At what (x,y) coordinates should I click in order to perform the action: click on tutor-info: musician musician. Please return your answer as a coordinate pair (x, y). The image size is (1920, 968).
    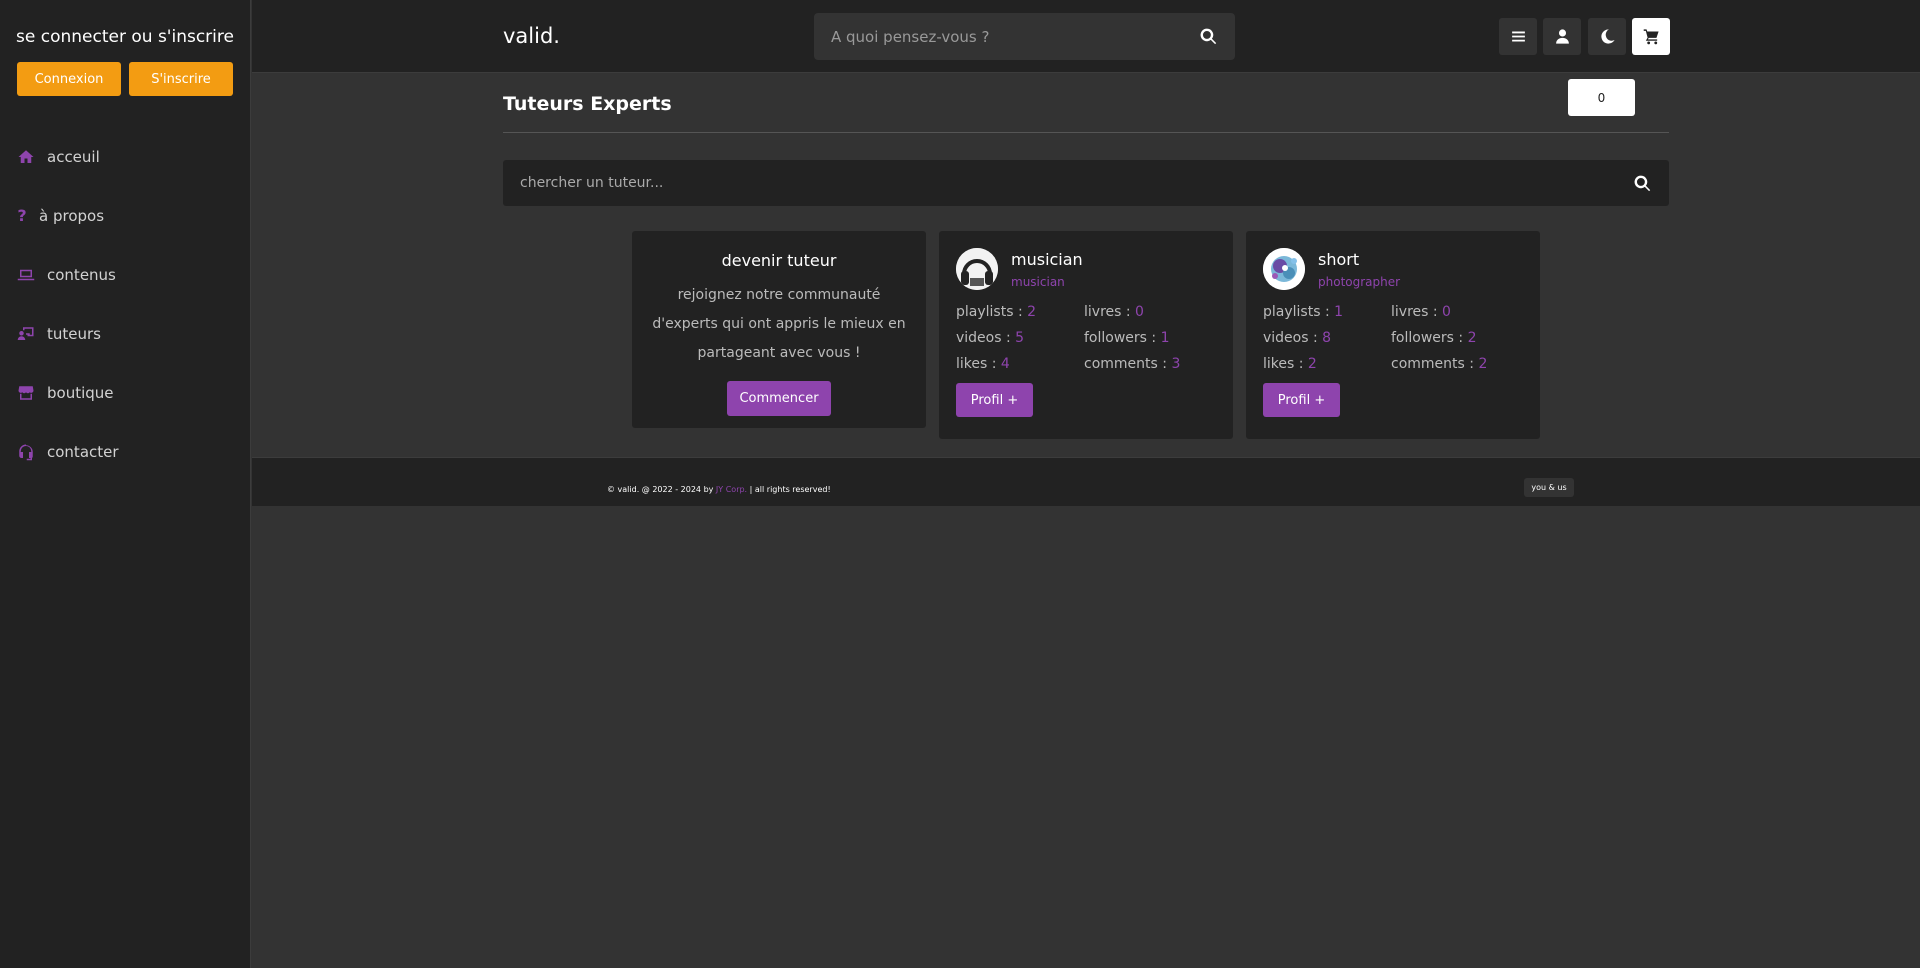
    Looking at the image, I should click on (1047, 269).